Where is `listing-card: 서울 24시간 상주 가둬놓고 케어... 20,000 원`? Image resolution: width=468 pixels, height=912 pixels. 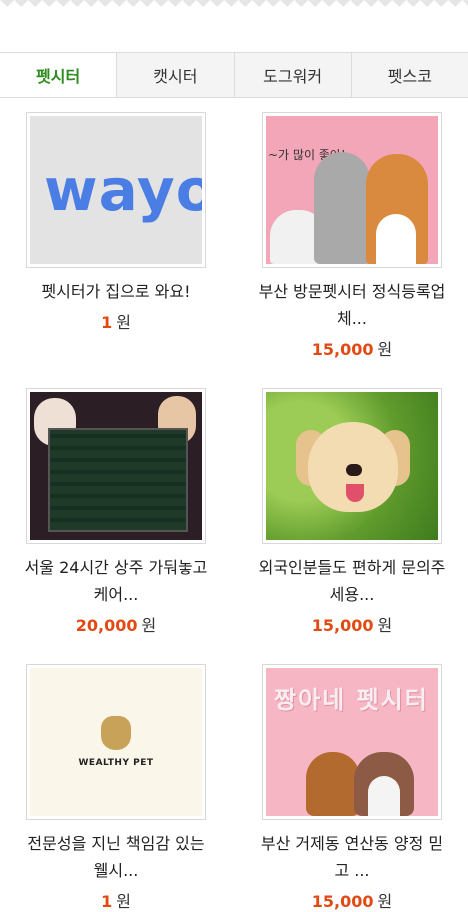 listing-card: 서울 24시간 상주 가둬놓고 케어... 20,000 원 is located at coordinates (116, 512).